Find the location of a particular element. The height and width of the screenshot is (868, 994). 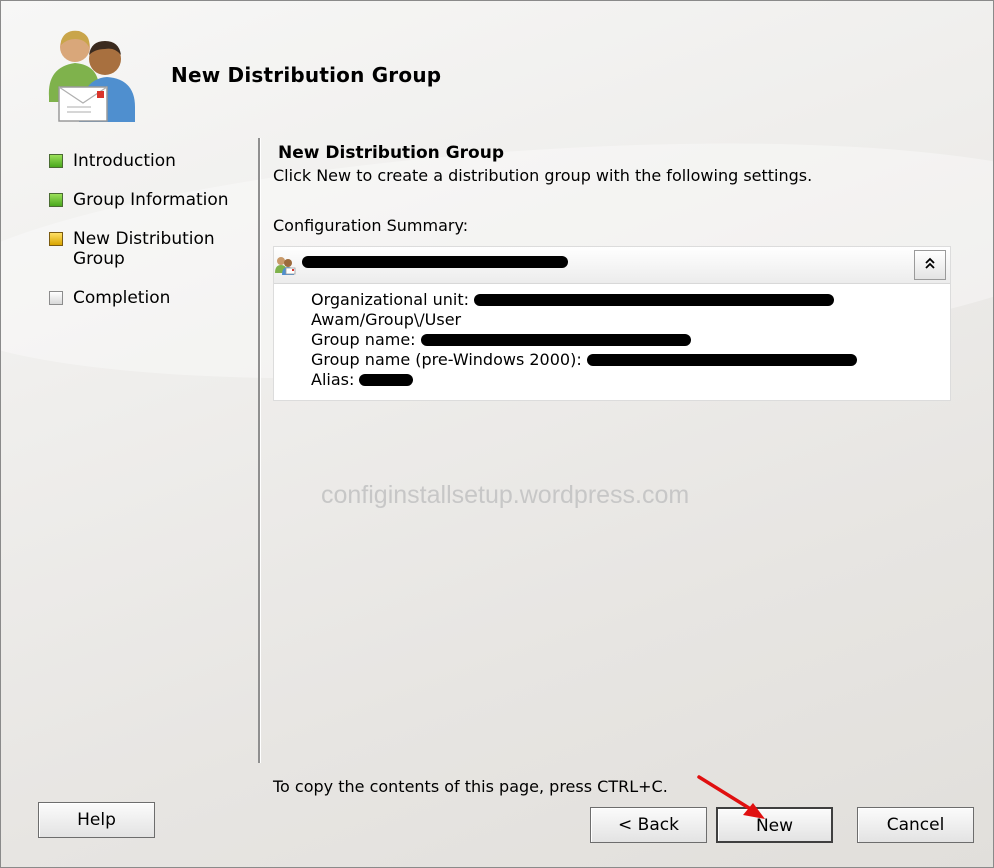

step-completion: Completion is located at coordinates (147, 298).